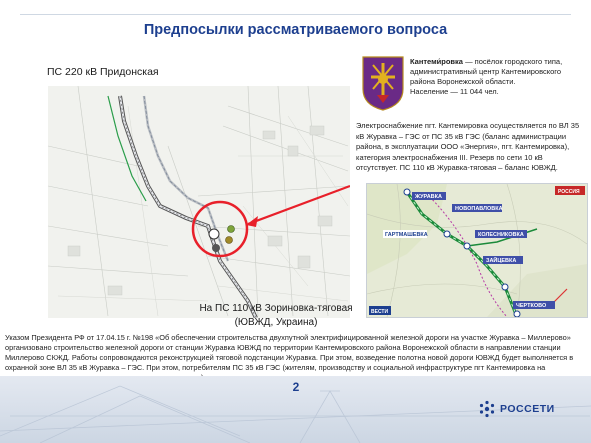 This screenshot has height=443, width=591. I want to click on map-label-kolesnikovka: КОЛЕСНИКОВКА, so click(501, 235).